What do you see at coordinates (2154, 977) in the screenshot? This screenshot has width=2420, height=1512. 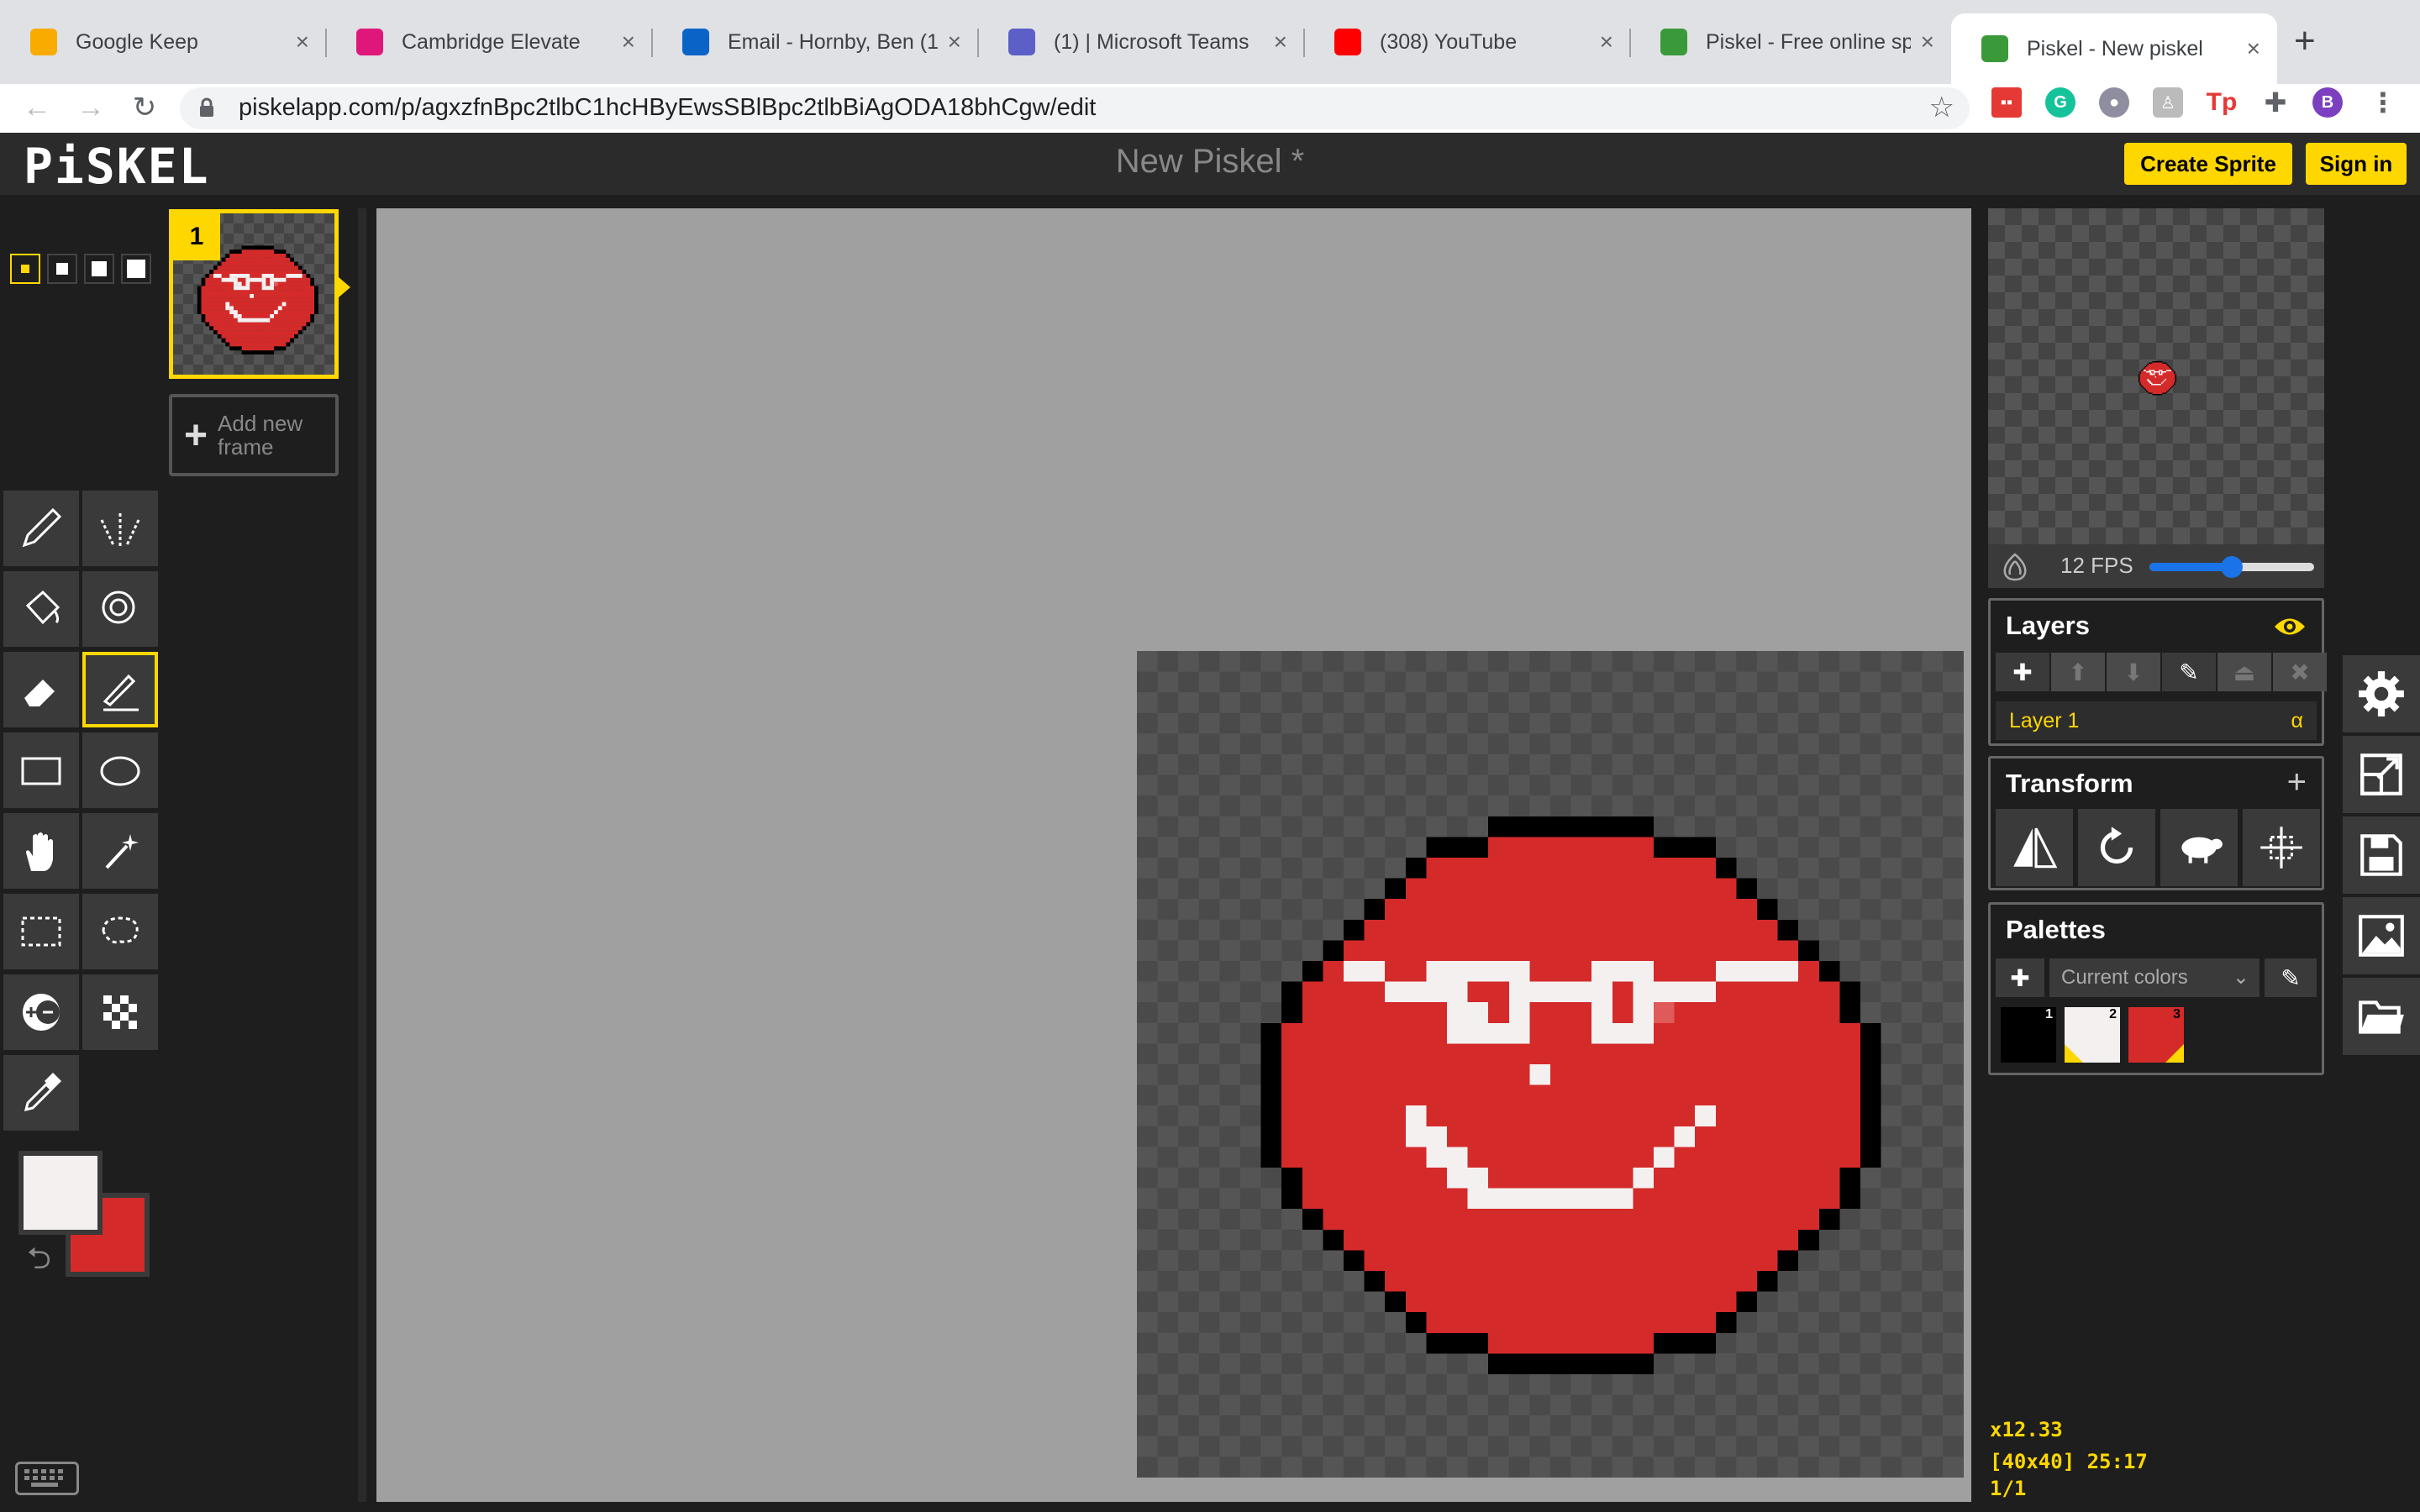 I see `palette-select: Current colors ⌄` at bounding box center [2154, 977].